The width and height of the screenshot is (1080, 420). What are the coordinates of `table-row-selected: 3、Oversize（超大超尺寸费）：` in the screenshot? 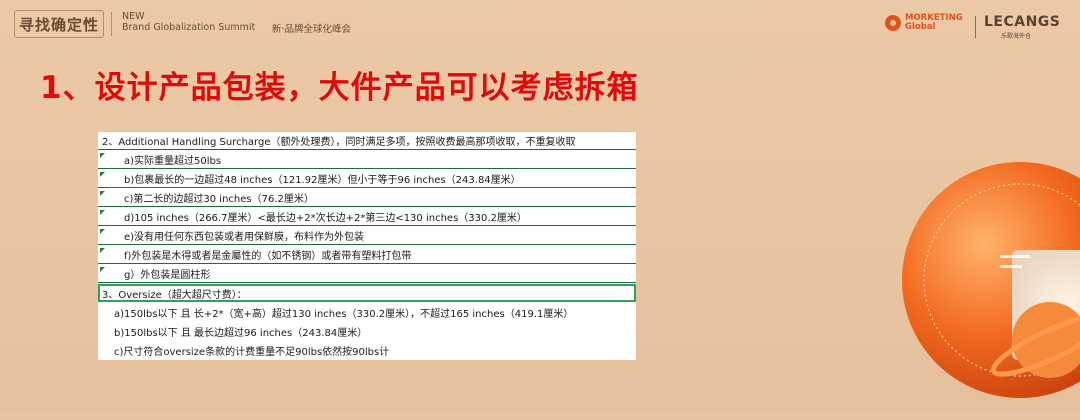 It's located at (367, 293).